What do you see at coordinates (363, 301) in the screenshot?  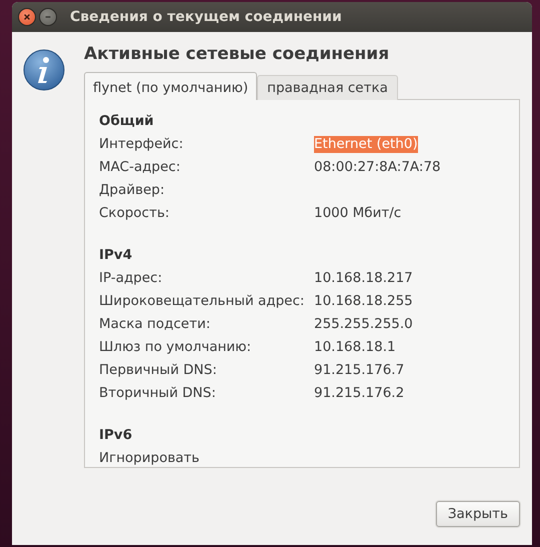 I see `field-value: 10.168.18.255` at bounding box center [363, 301].